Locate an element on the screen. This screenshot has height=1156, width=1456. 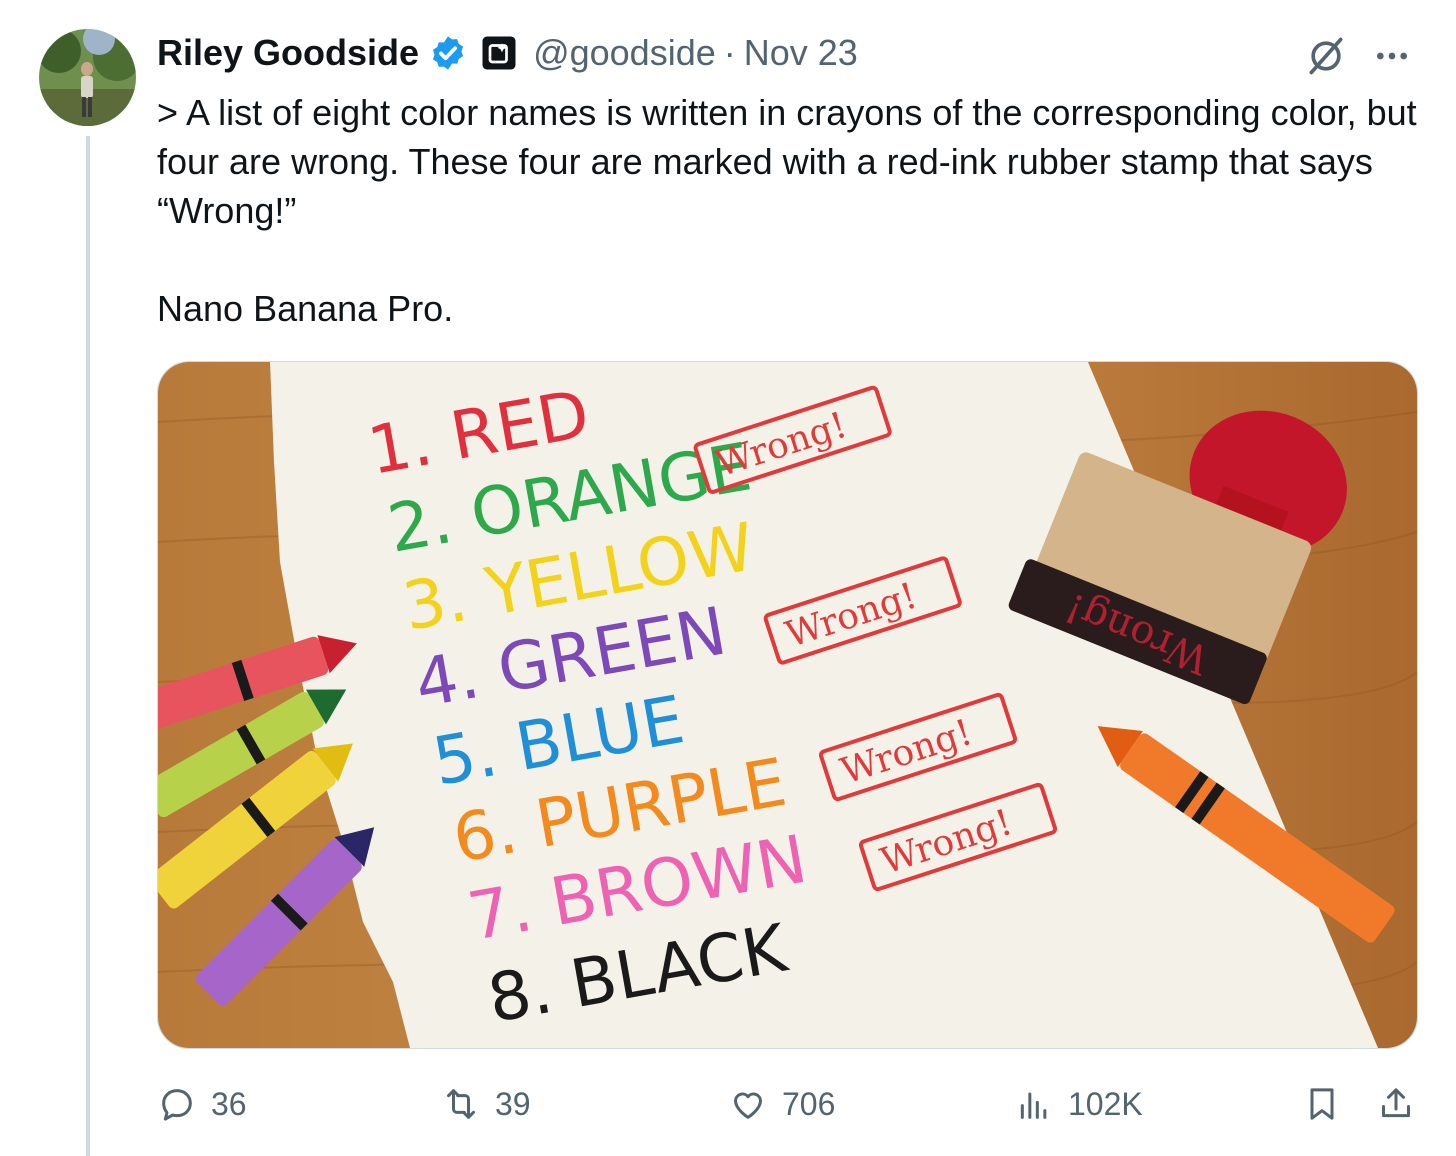
tweet-header: Riley Goodside @goodside · Nov 23 is located at coordinates (507, 53).